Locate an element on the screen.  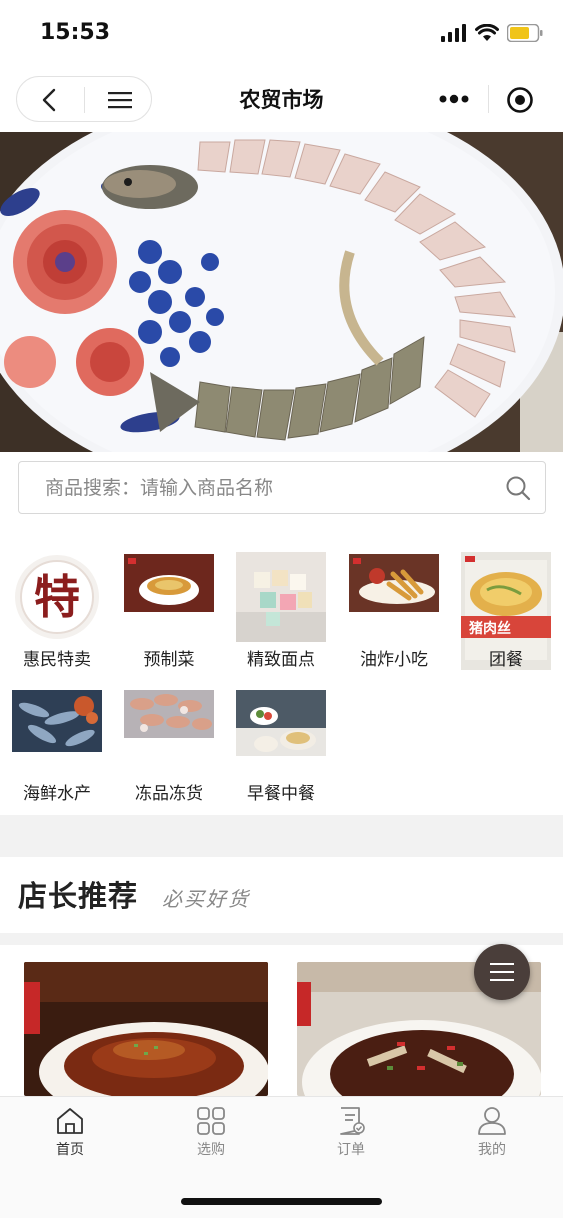
status-icons is located at coordinates (492, 33).